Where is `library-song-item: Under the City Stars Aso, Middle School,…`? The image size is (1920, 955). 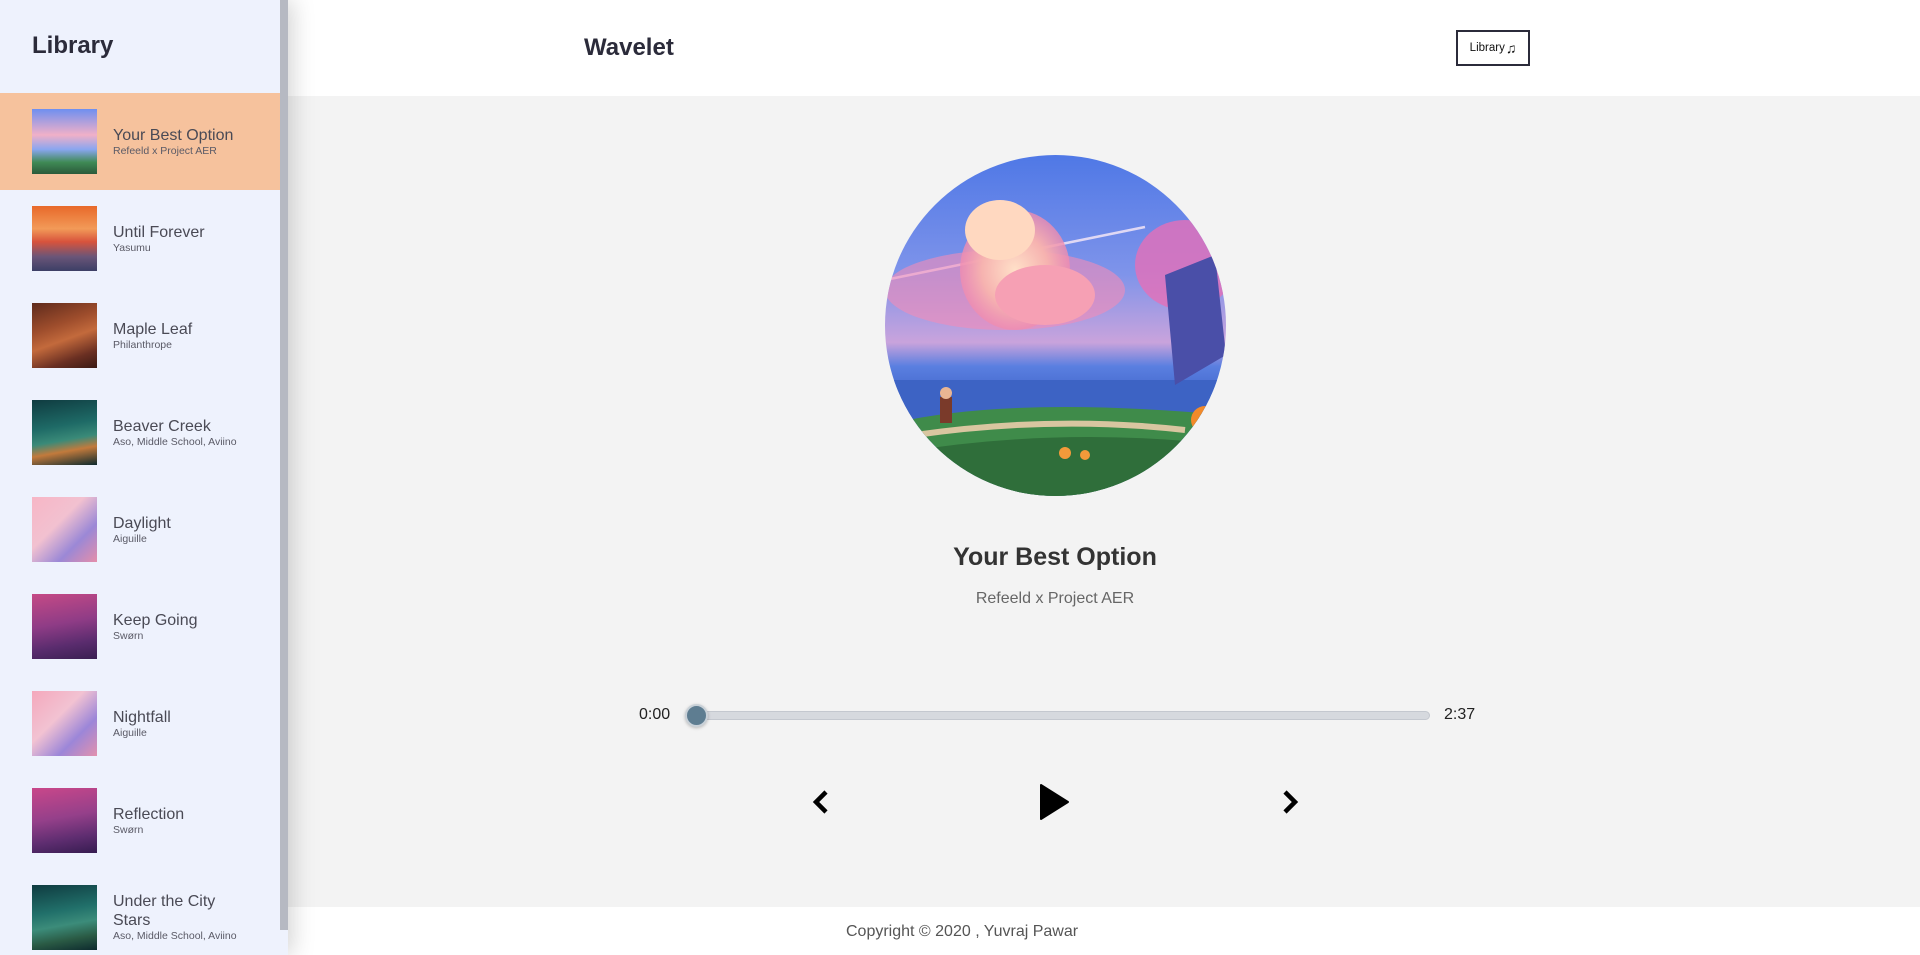
library-song-item: Under the City Stars Aso, Middle School,… is located at coordinates (140, 912).